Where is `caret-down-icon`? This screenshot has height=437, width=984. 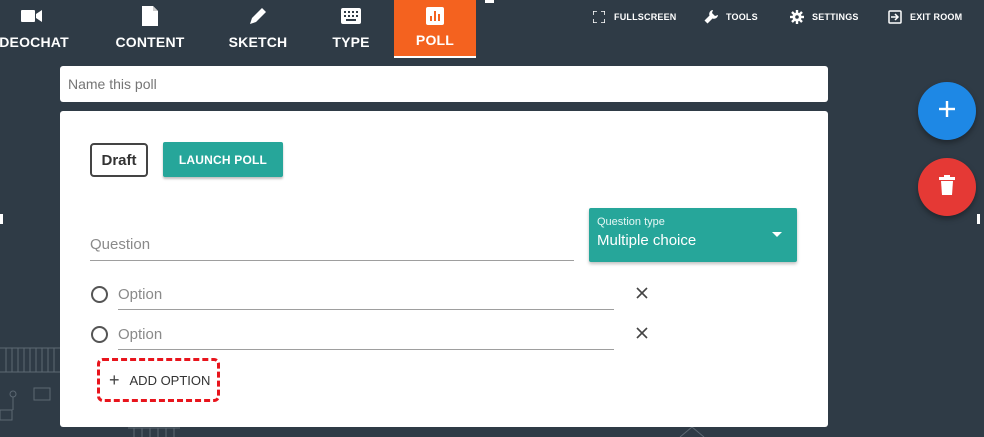
caret-down-icon is located at coordinates (777, 234).